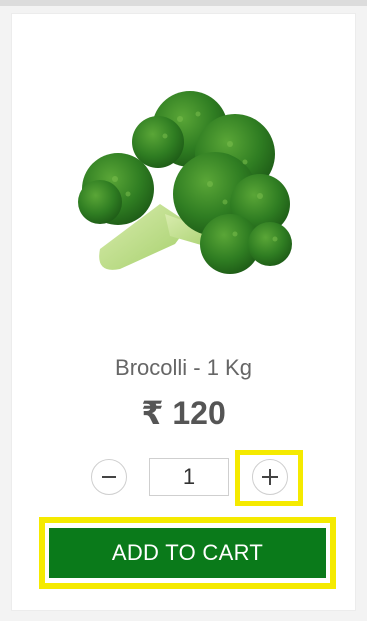 The height and width of the screenshot is (621, 367). I want to click on decrement-button, so click(109, 477).